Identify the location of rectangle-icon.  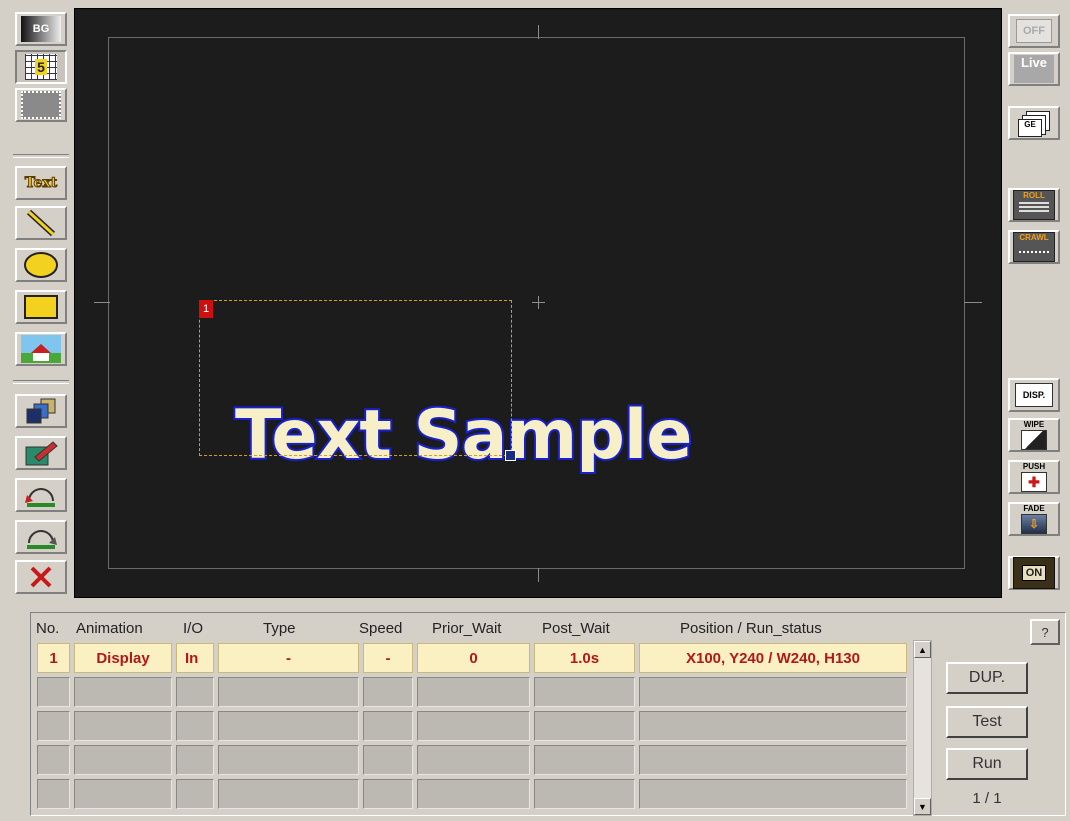
(41, 307).